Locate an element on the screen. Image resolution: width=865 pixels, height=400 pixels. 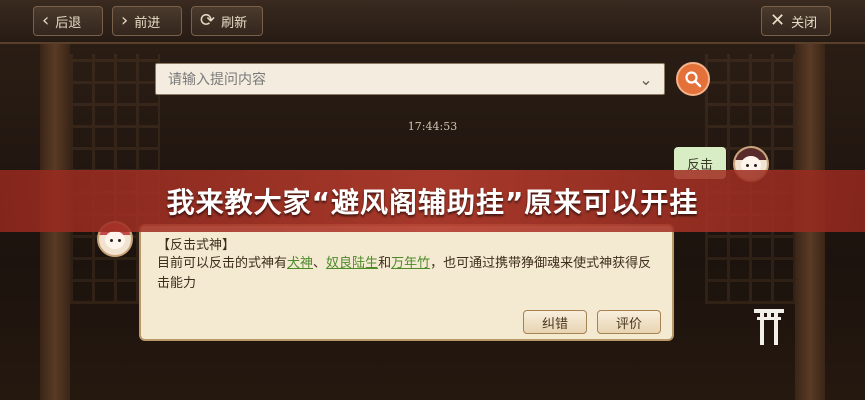
back-label: 后退 is located at coordinates (68, 23).